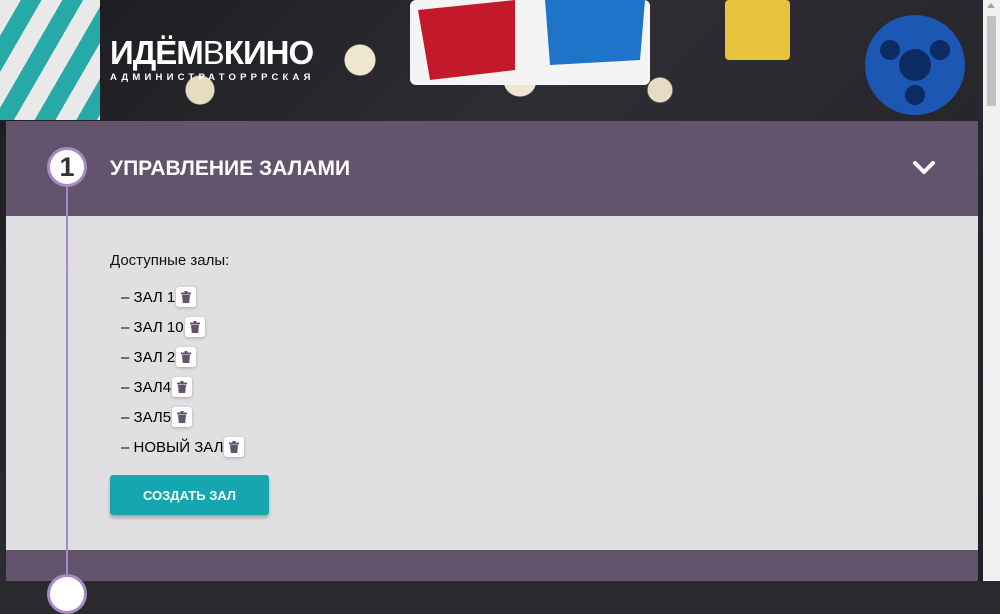  What do you see at coordinates (991, 290) in the screenshot?
I see `scrollbar` at bounding box center [991, 290].